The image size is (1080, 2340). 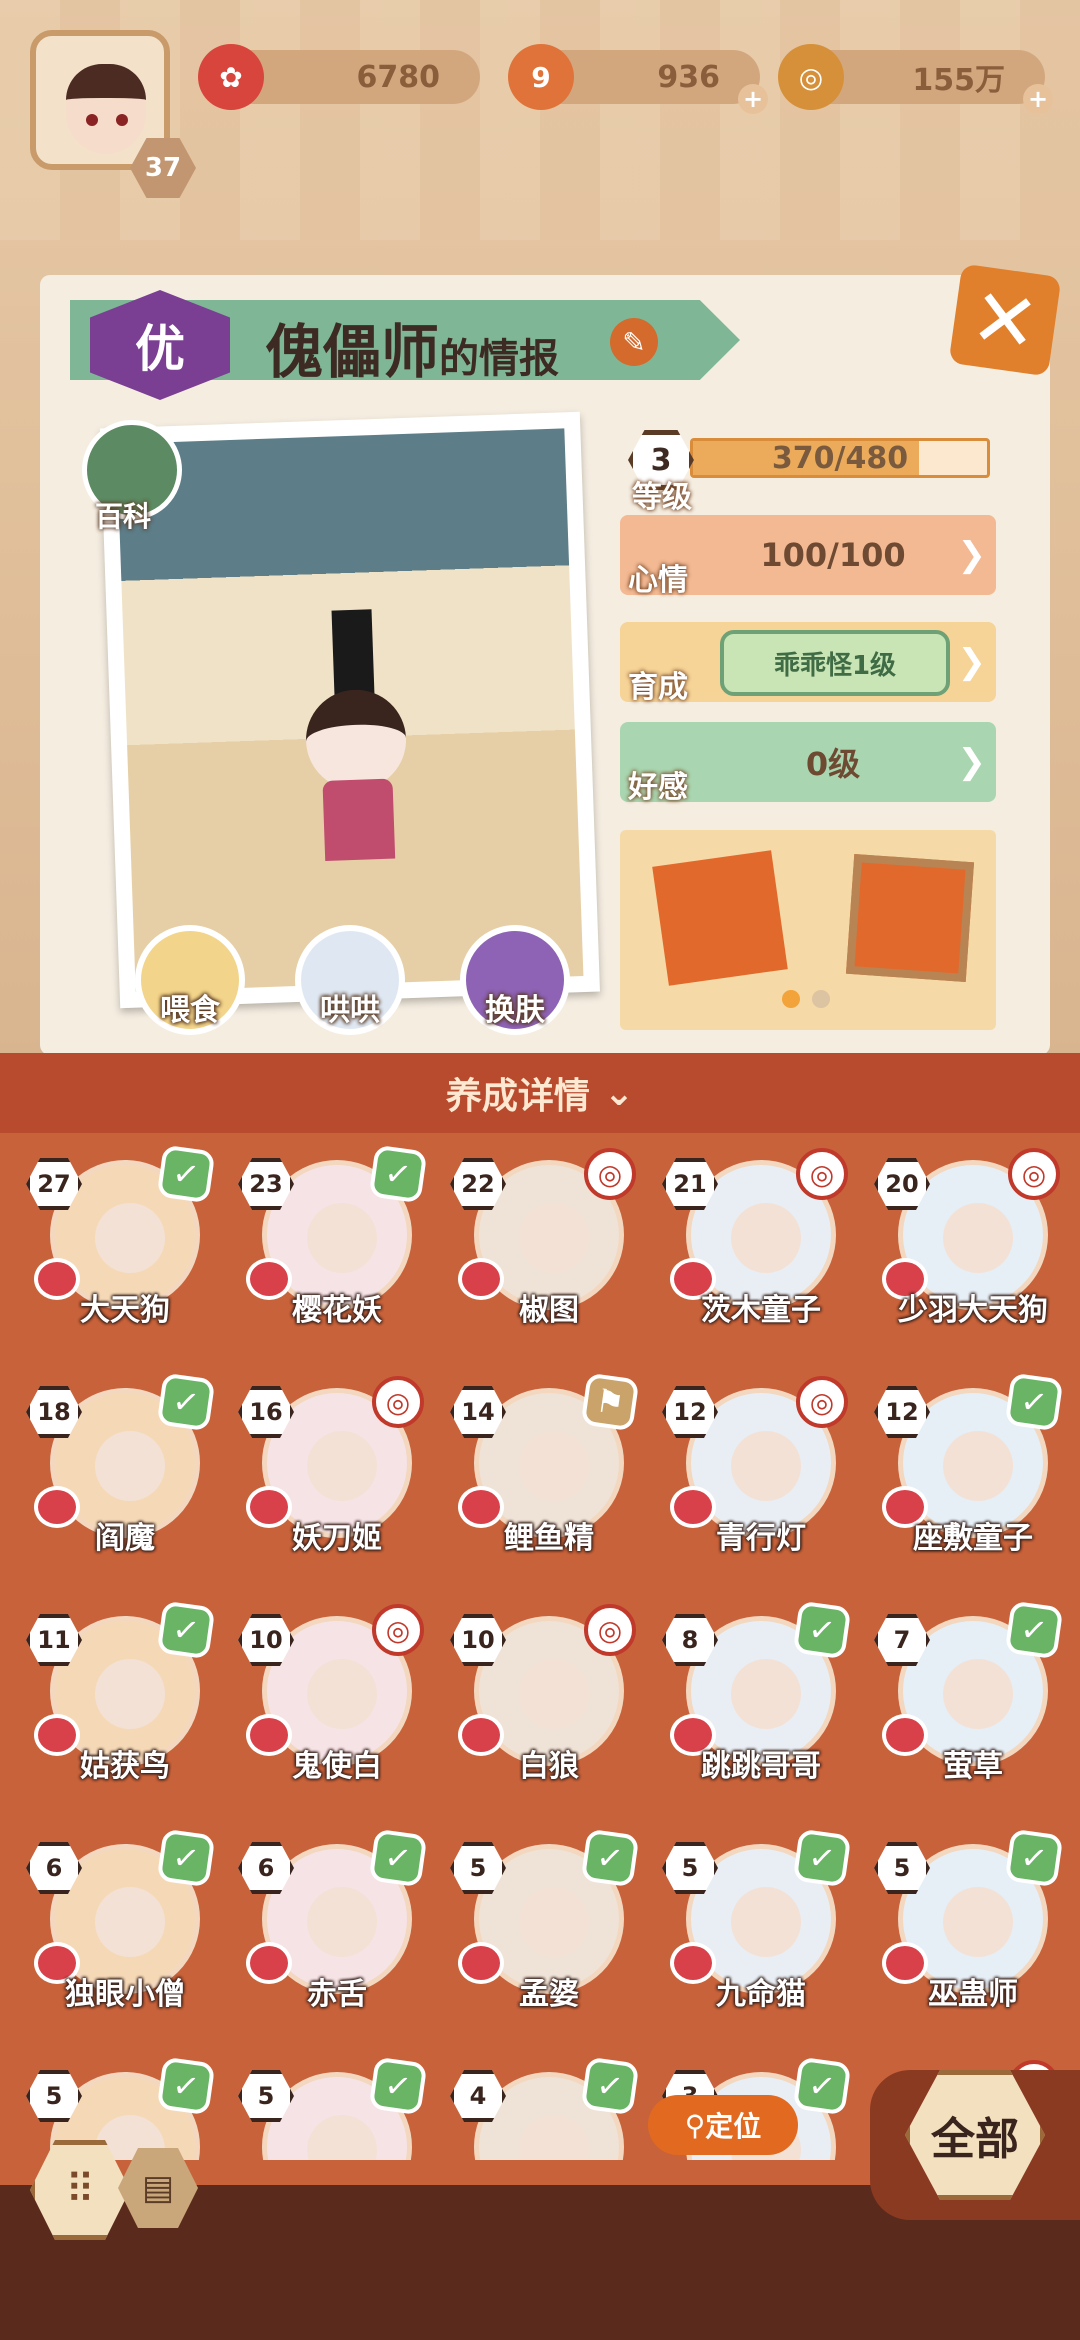 What do you see at coordinates (688, 77) in the screenshot?
I see `resource-value: 936` at bounding box center [688, 77].